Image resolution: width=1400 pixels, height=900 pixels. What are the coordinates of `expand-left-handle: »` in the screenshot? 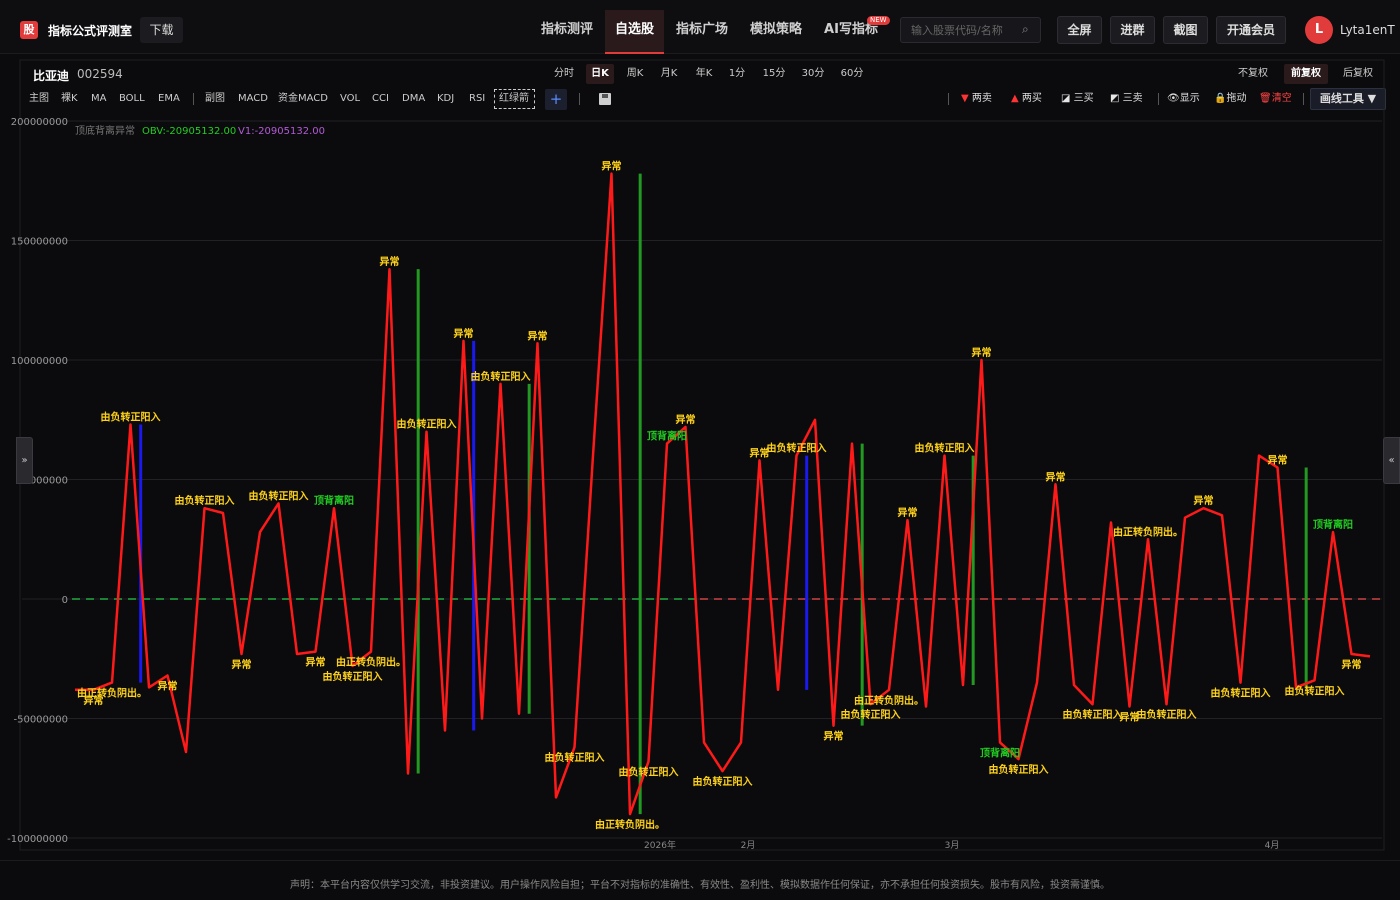 It's located at (24, 460).